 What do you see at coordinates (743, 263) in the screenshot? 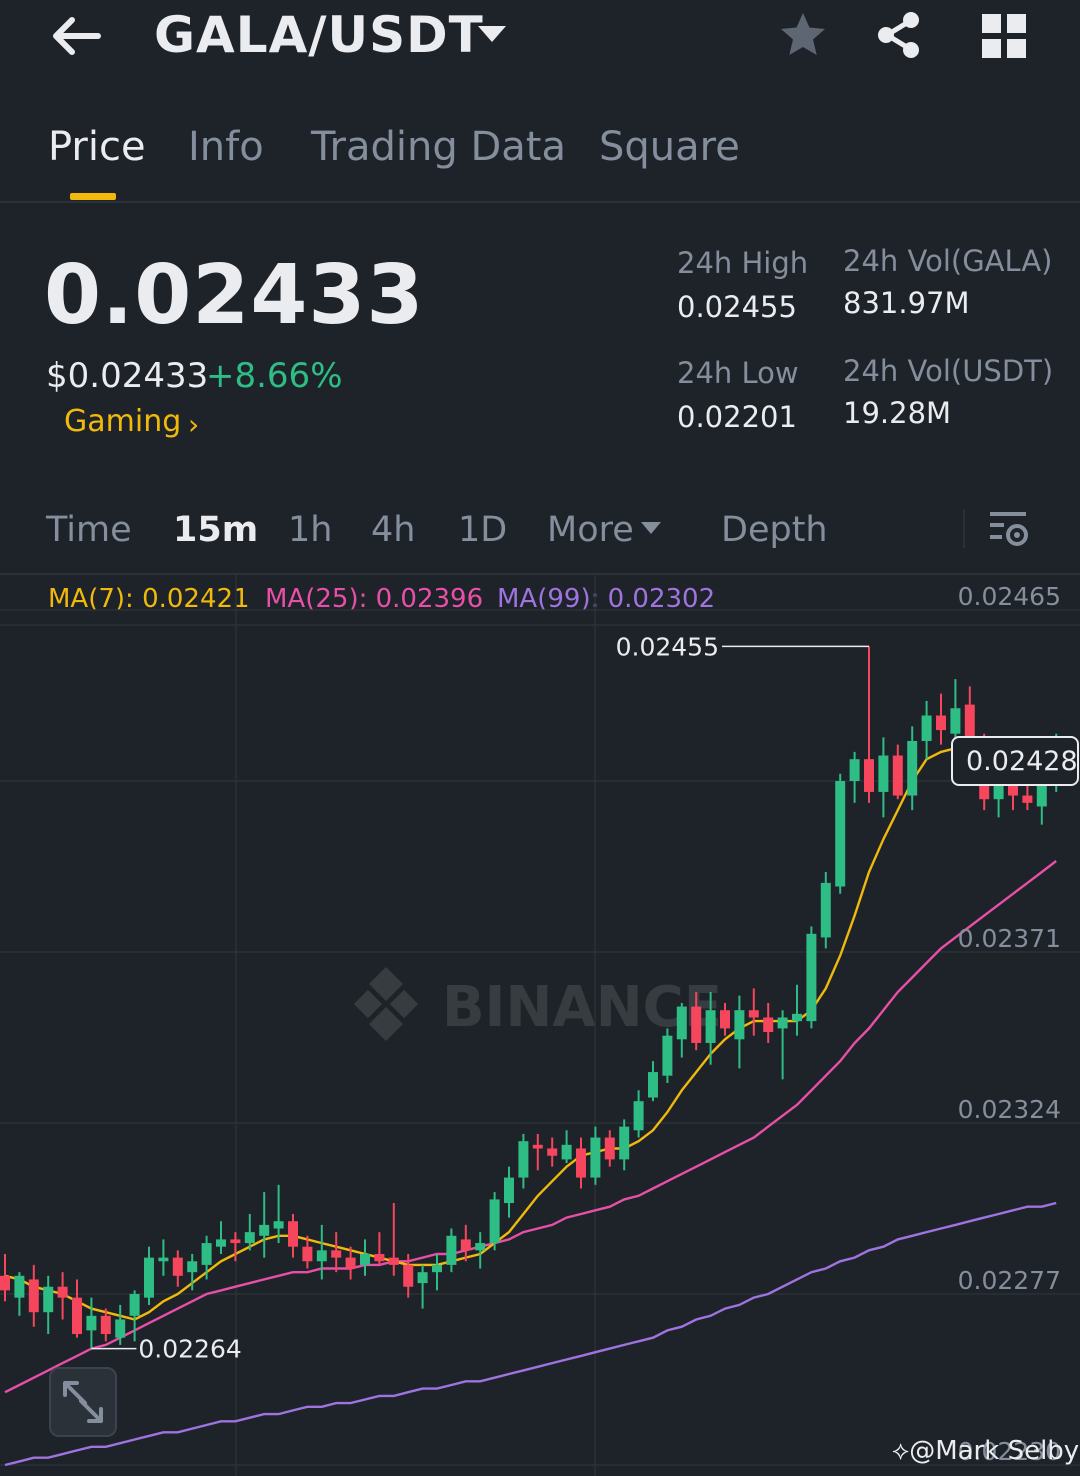
I see `high-label: 24h High` at bounding box center [743, 263].